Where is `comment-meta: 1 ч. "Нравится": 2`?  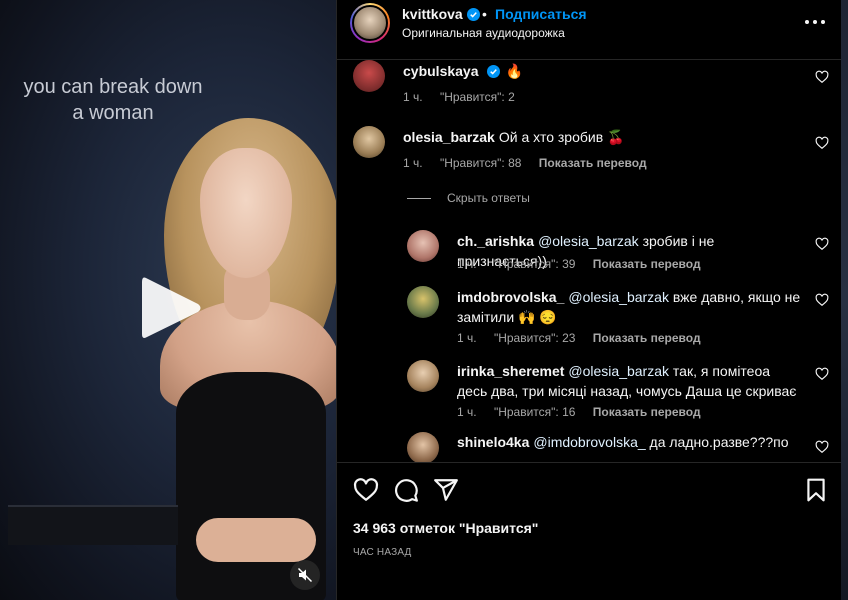 comment-meta: 1 ч. "Нравится": 2 is located at coordinates (466, 97).